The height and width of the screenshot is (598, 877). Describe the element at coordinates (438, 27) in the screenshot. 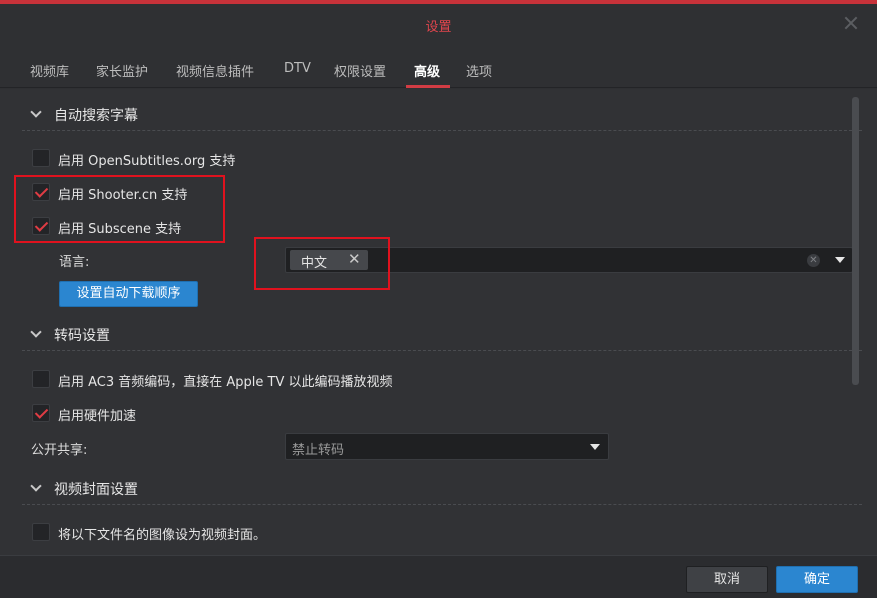

I see `window-title: 设置` at that location.